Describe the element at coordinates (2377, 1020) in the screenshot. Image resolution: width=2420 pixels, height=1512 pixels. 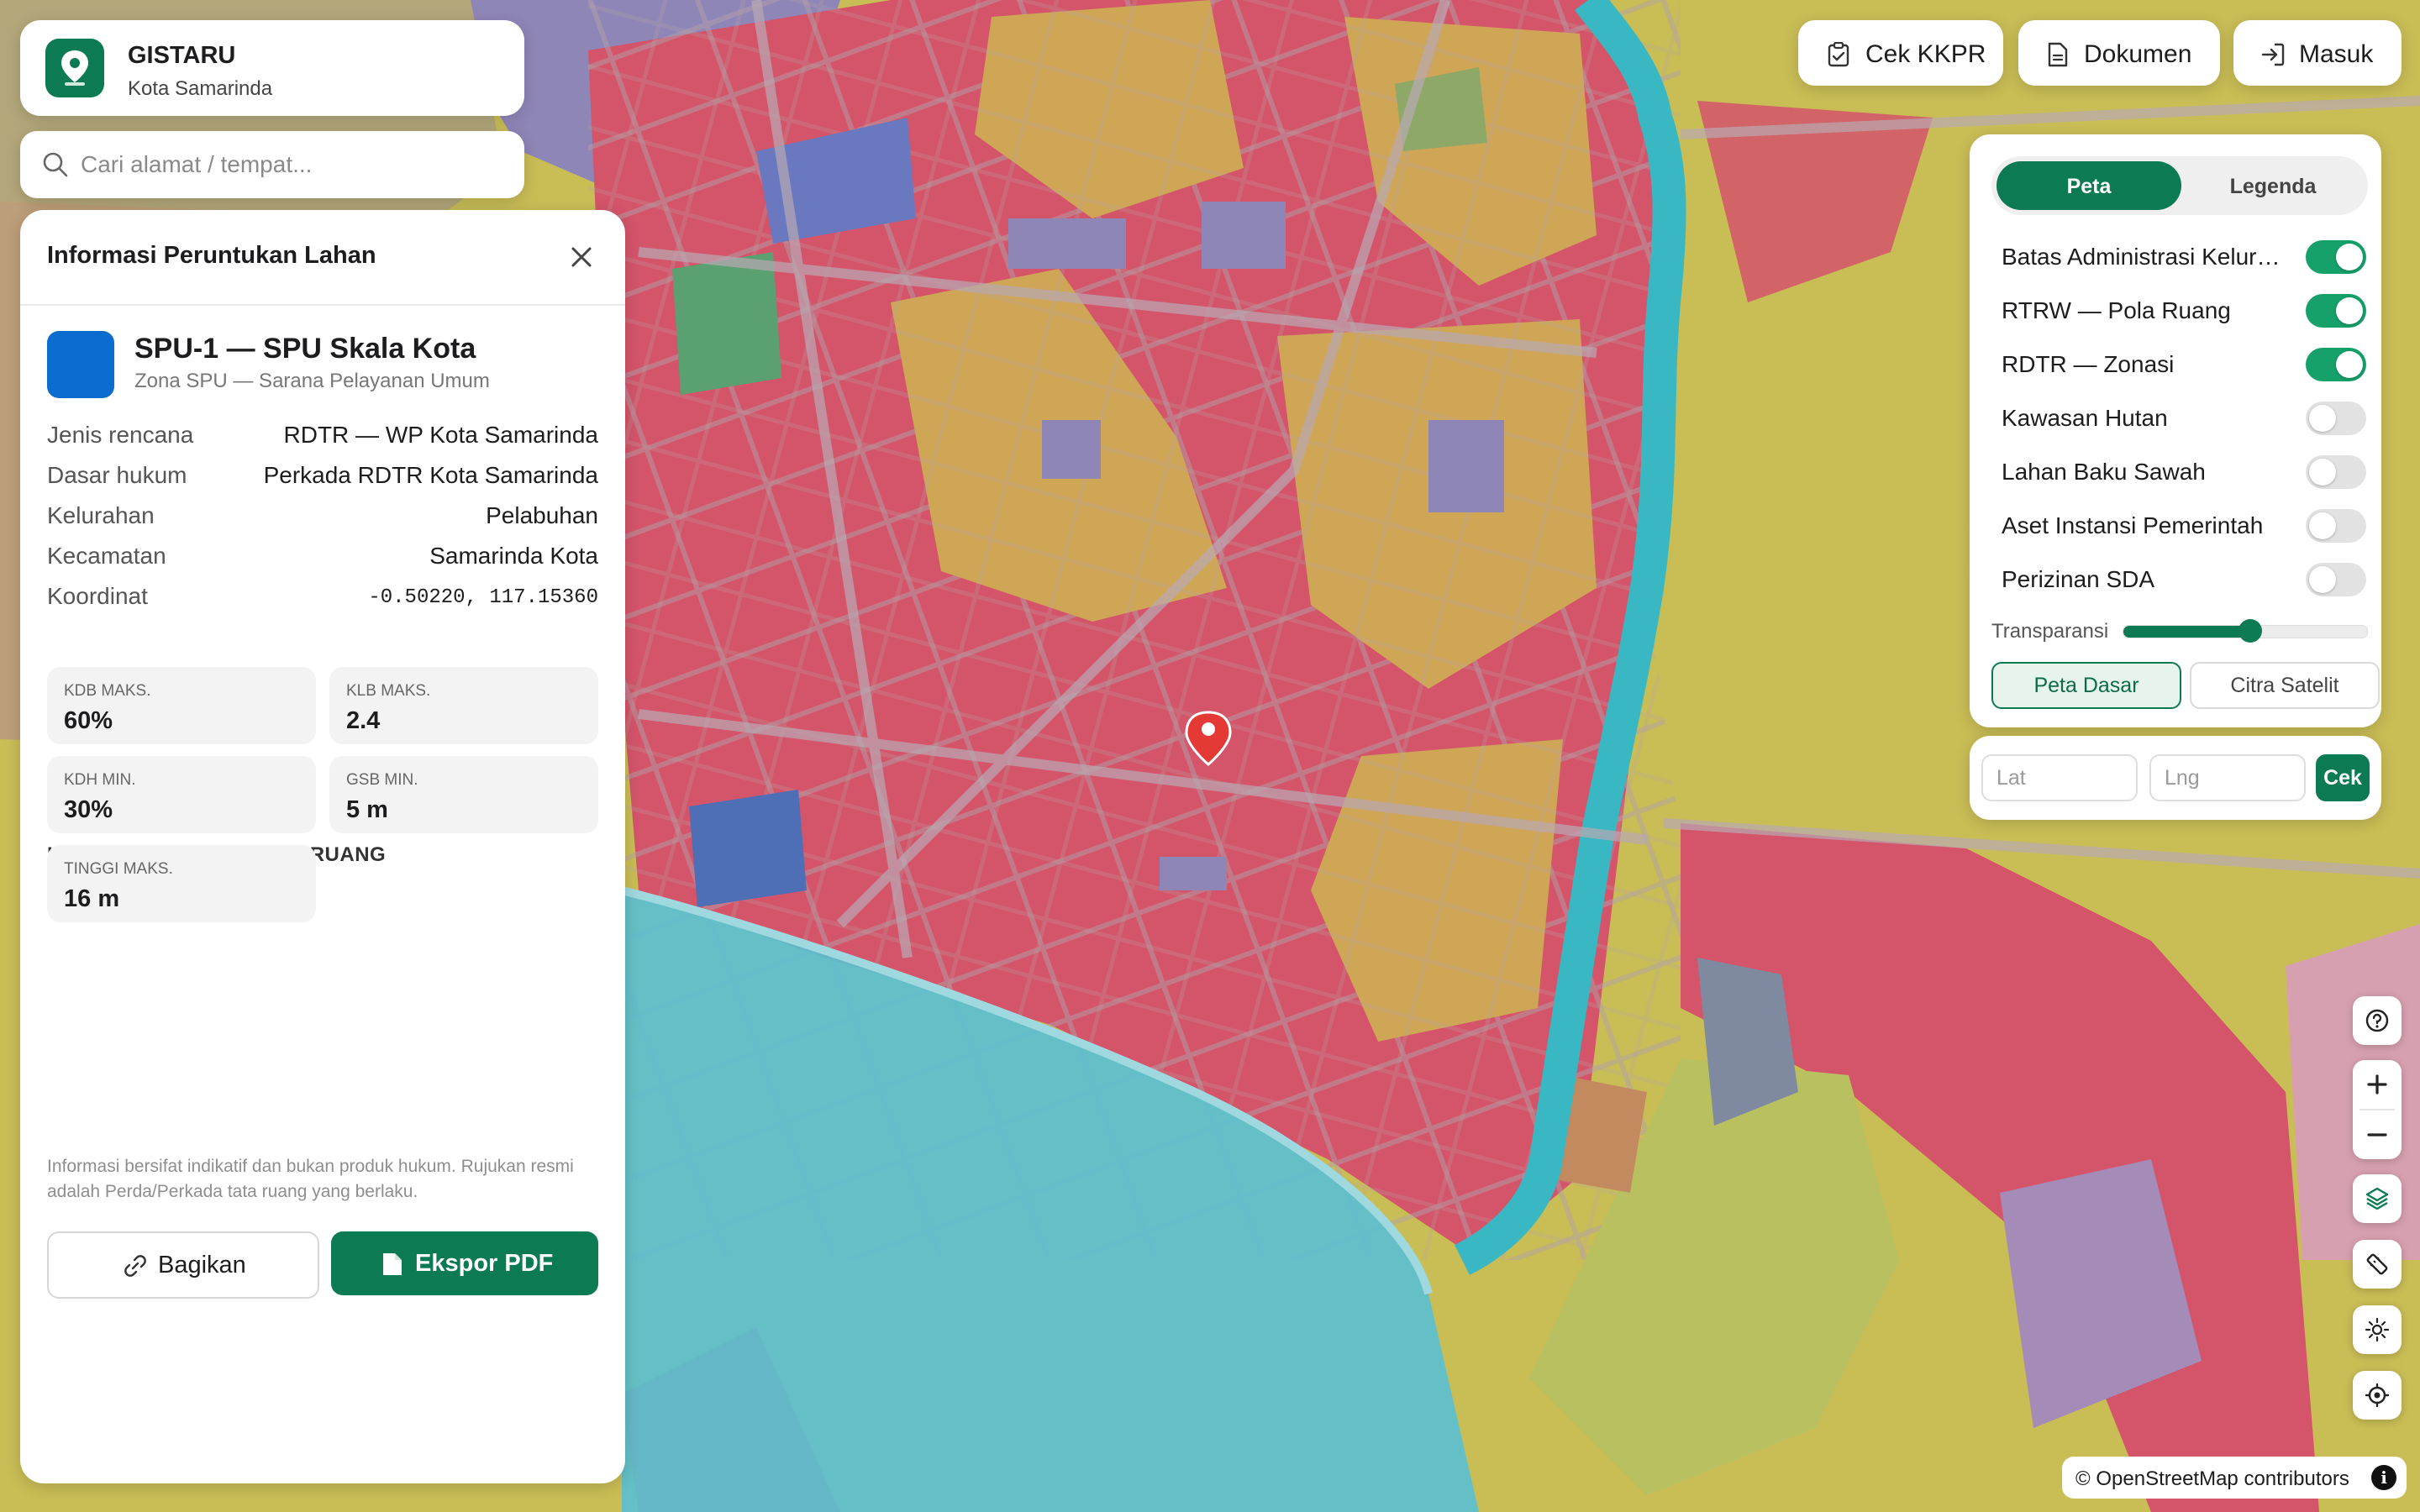
I see `help-button` at that location.